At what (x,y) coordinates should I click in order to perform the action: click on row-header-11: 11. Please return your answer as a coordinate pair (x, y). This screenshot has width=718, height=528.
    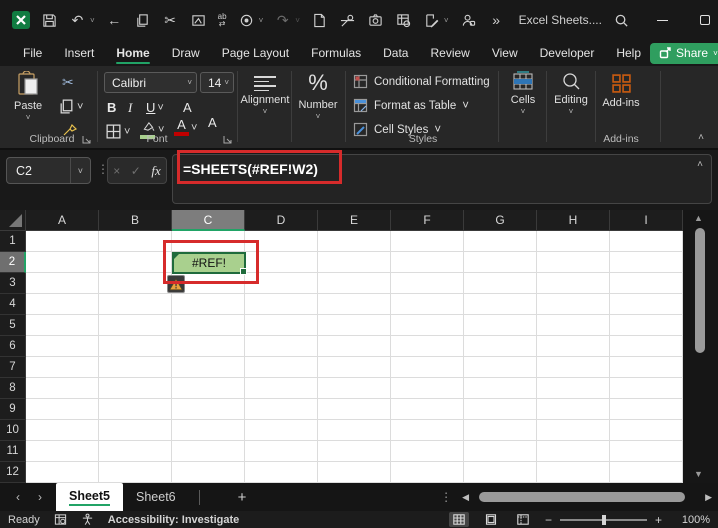
    Looking at the image, I should click on (13, 451).